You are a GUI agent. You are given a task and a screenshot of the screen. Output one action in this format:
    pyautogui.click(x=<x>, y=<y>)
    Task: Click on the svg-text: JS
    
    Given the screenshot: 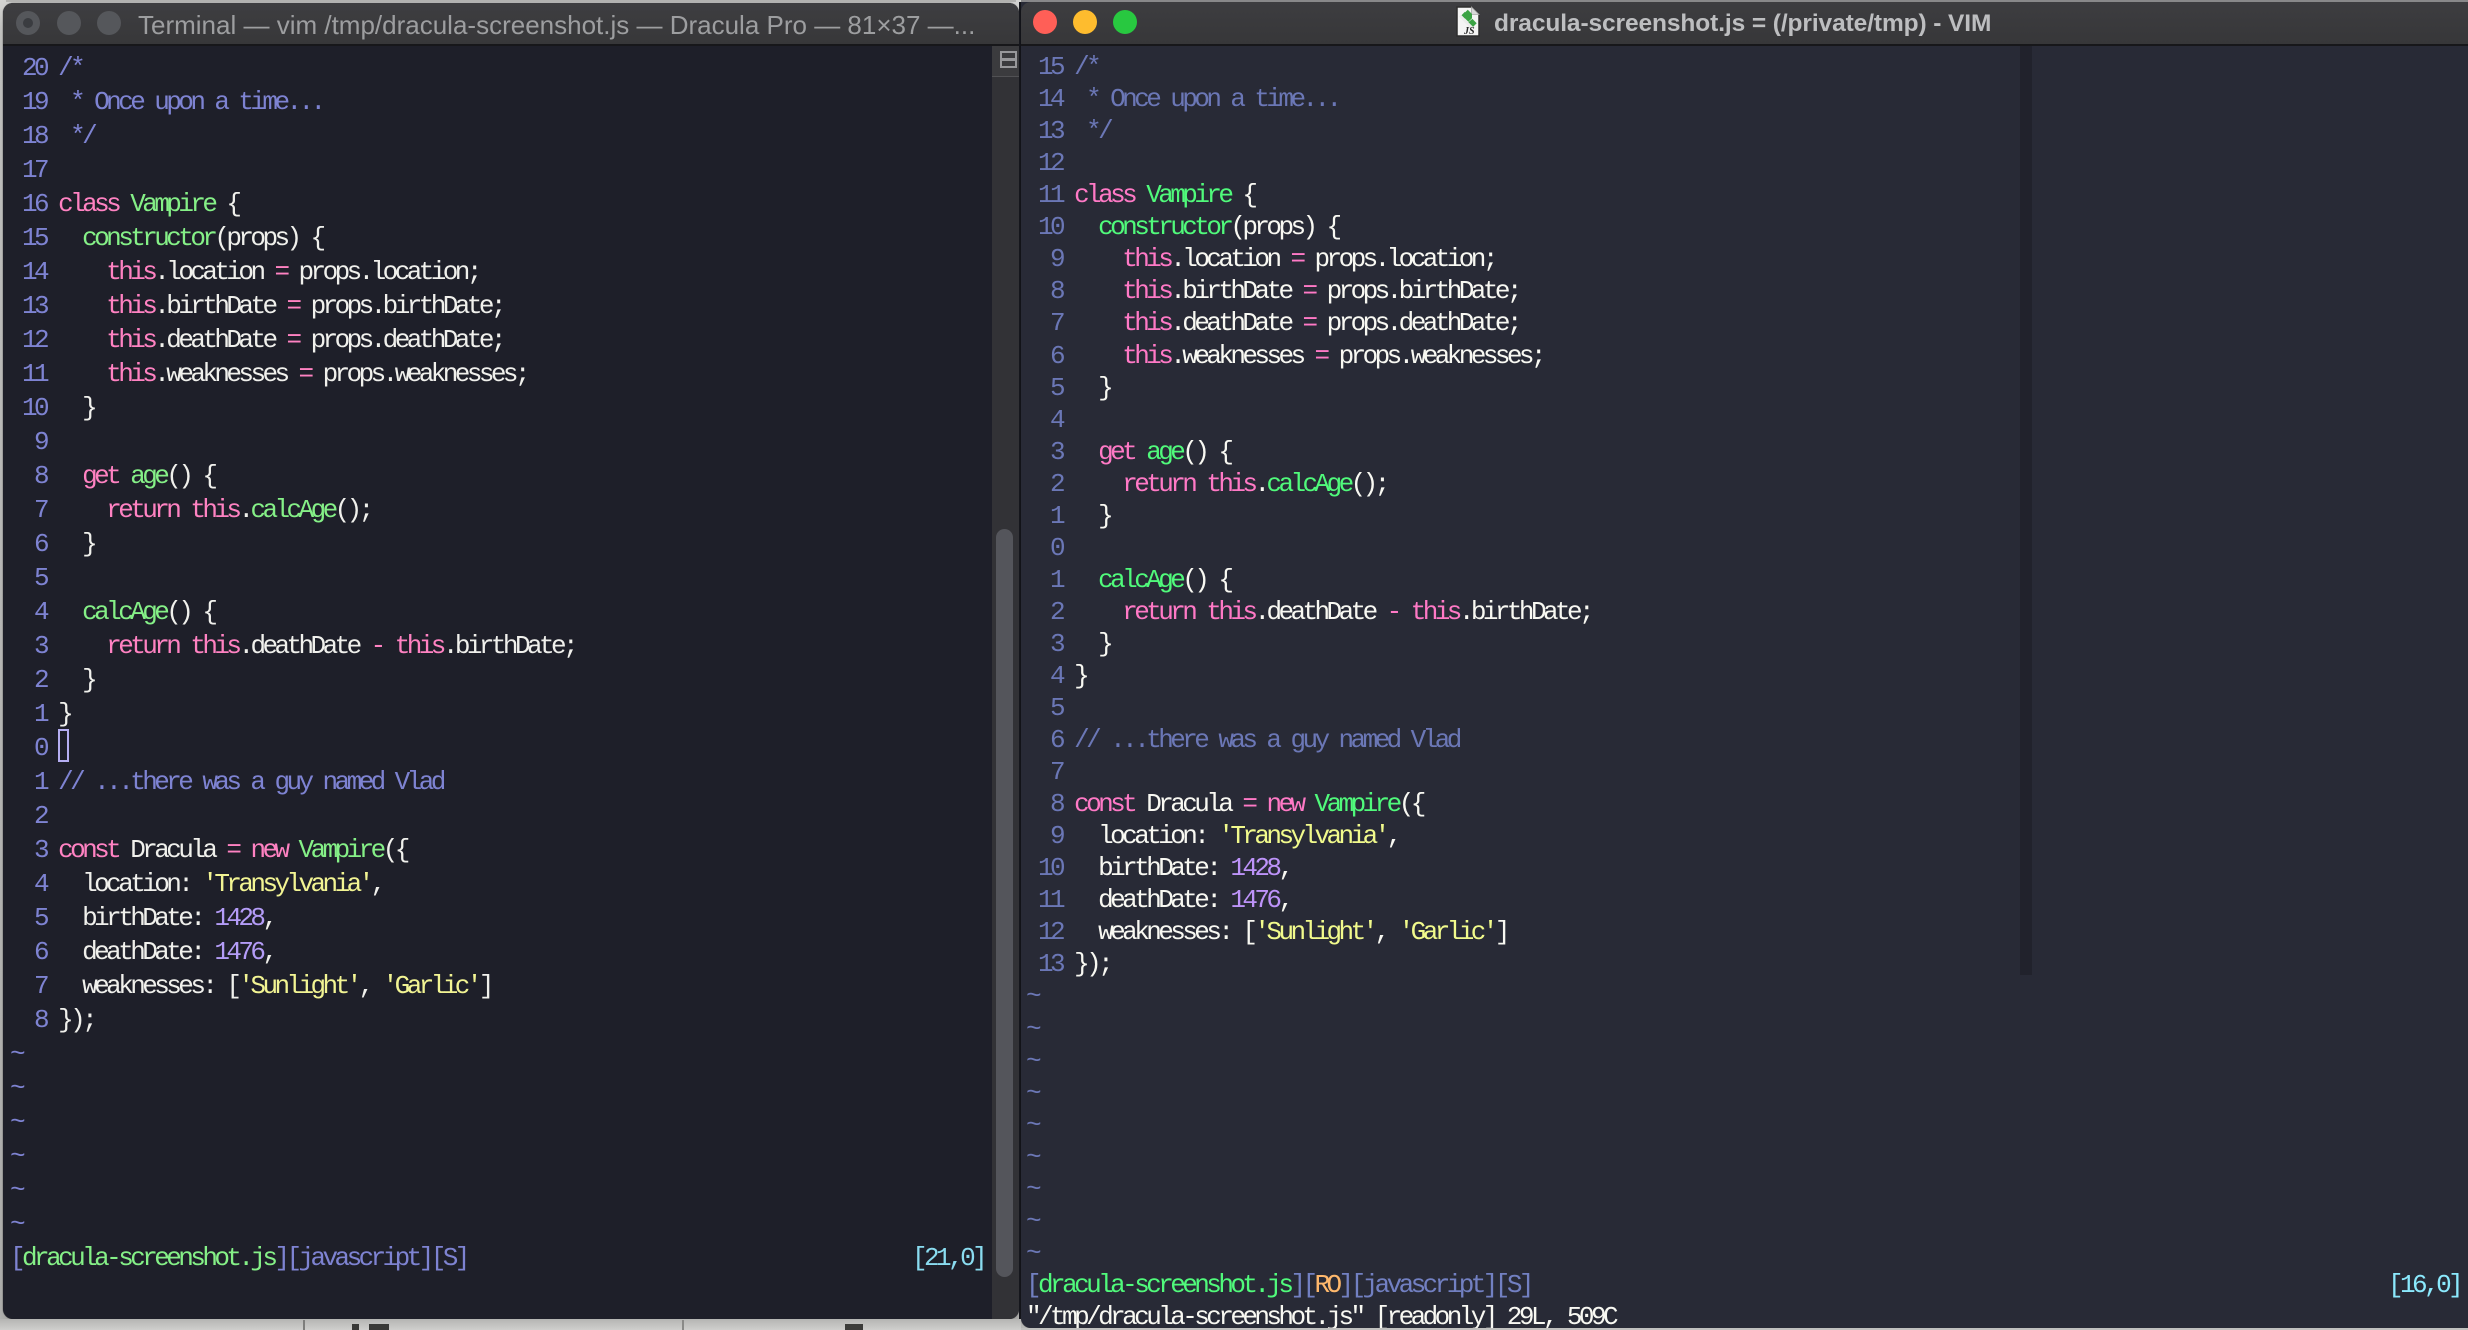 What is the action you would take?
    pyautogui.click(x=1469, y=31)
    